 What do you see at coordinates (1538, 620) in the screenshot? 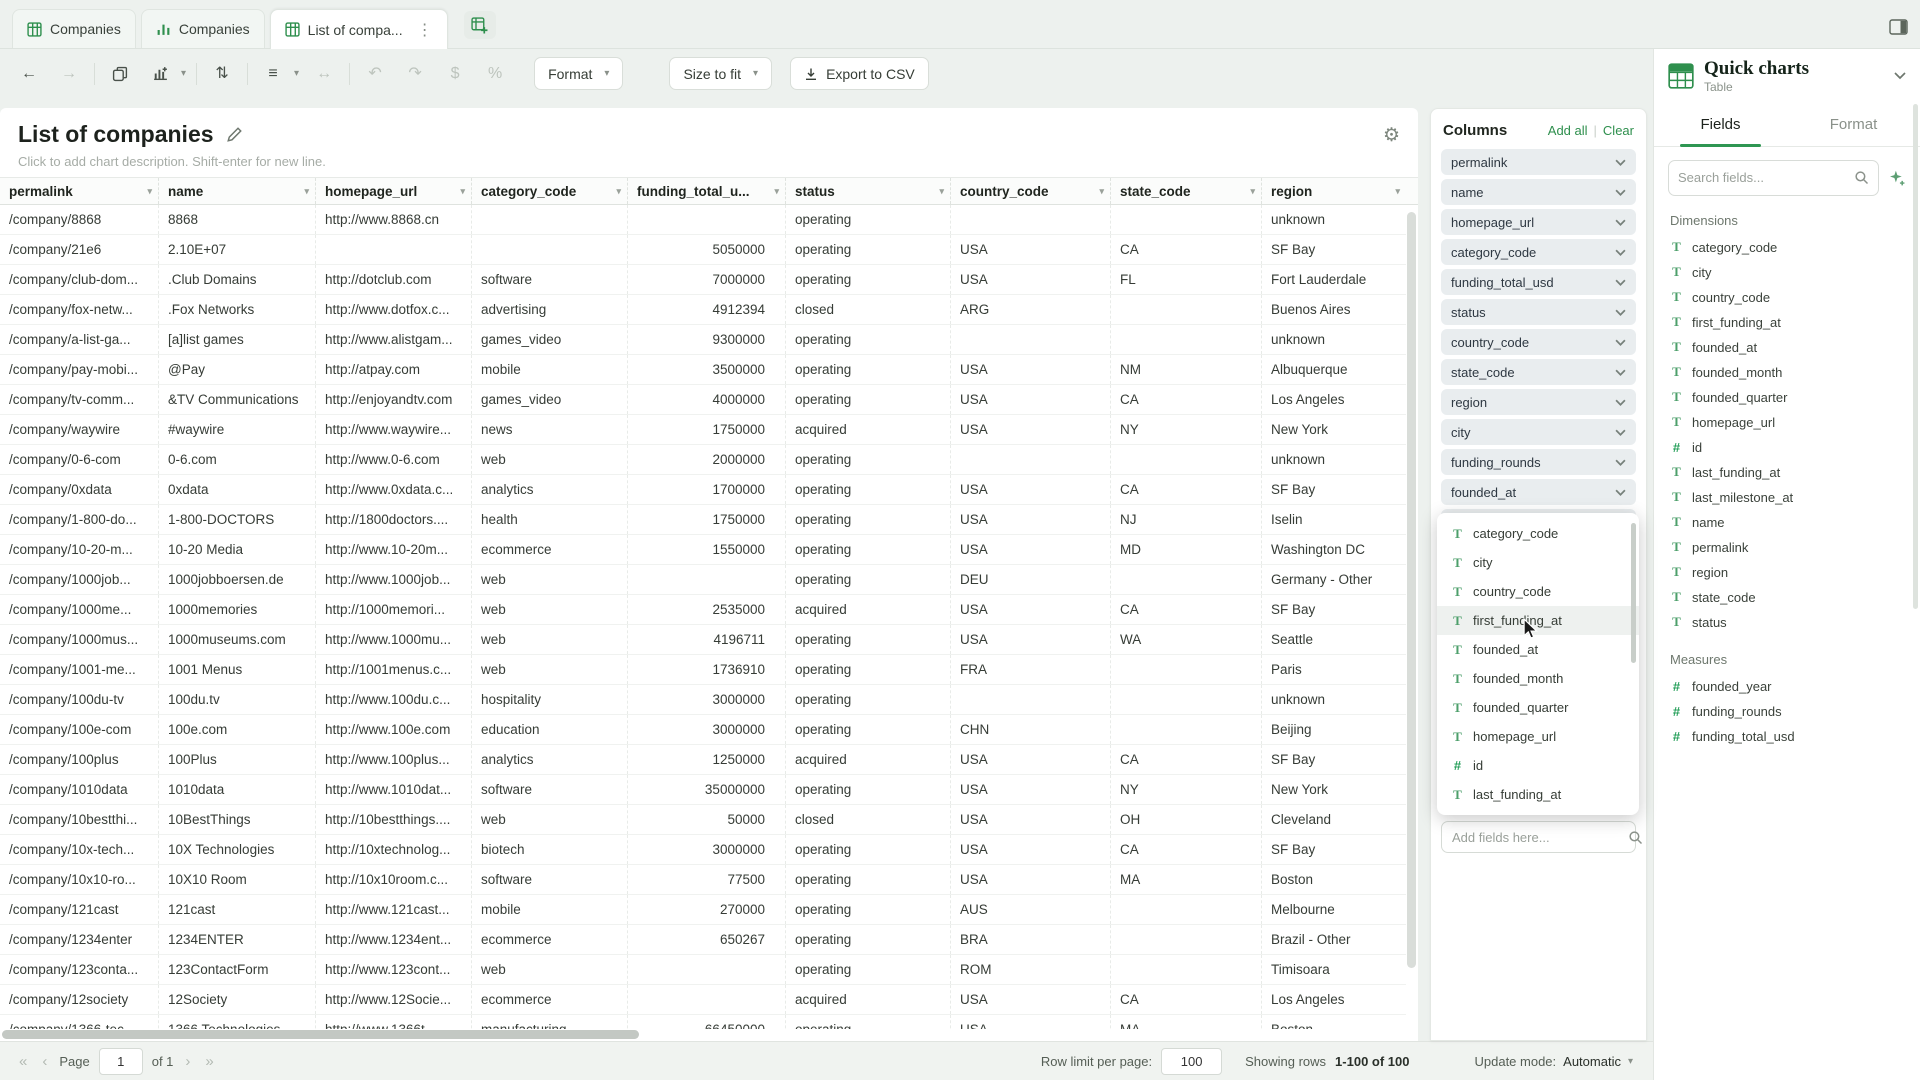
I see `dropdown-field-item: T first_funding_at` at bounding box center [1538, 620].